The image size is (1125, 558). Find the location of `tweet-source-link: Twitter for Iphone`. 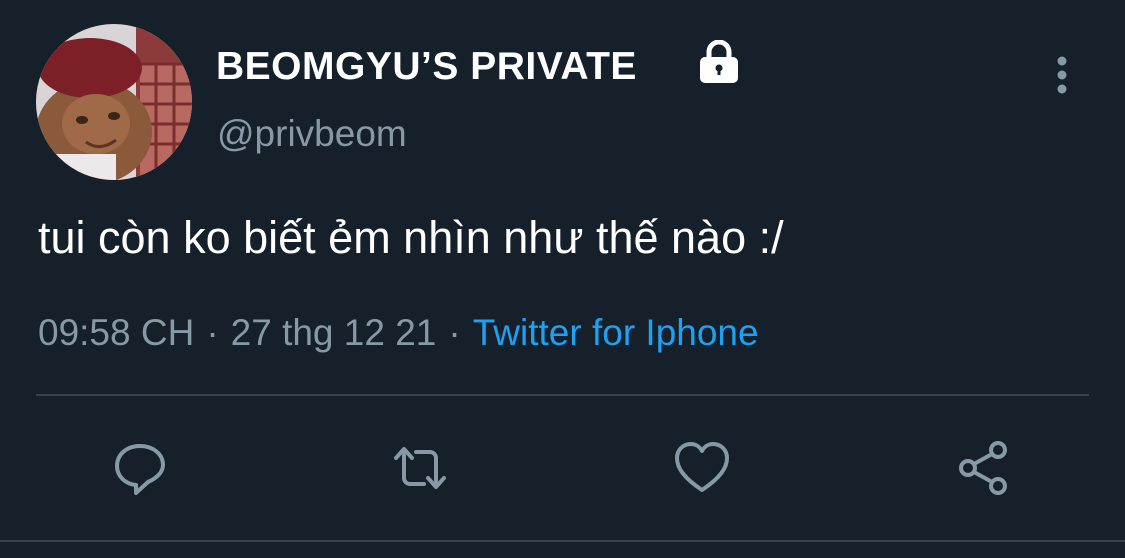

tweet-source-link: Twitter for Iphone is located at coordinates (616, 332).